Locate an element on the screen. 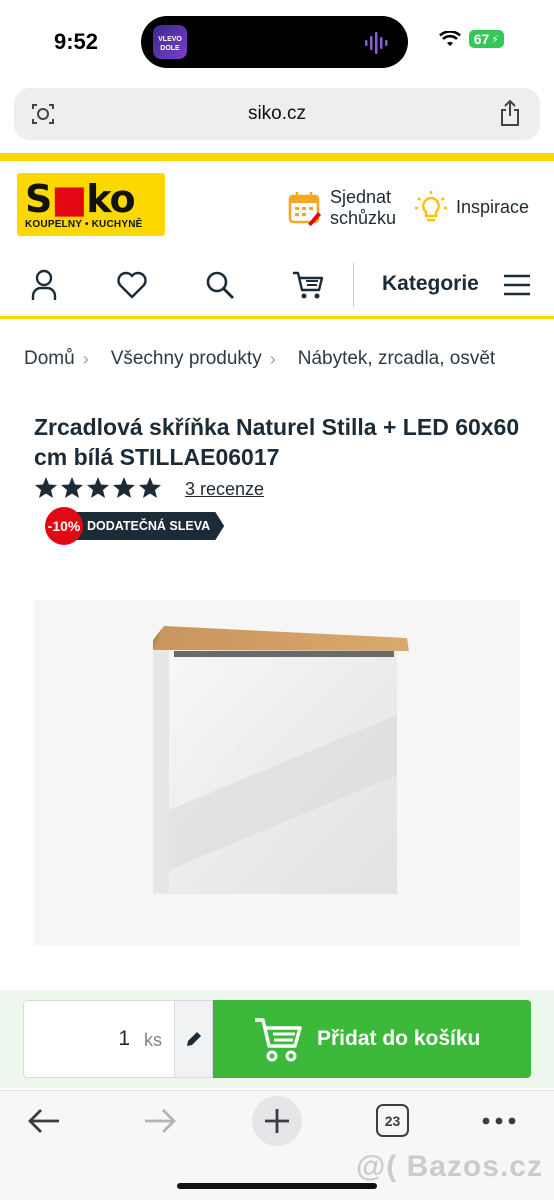  status-bar: 9:52 VLEVO DOLE 67 ⚡ is located at coordinates (277, 41).